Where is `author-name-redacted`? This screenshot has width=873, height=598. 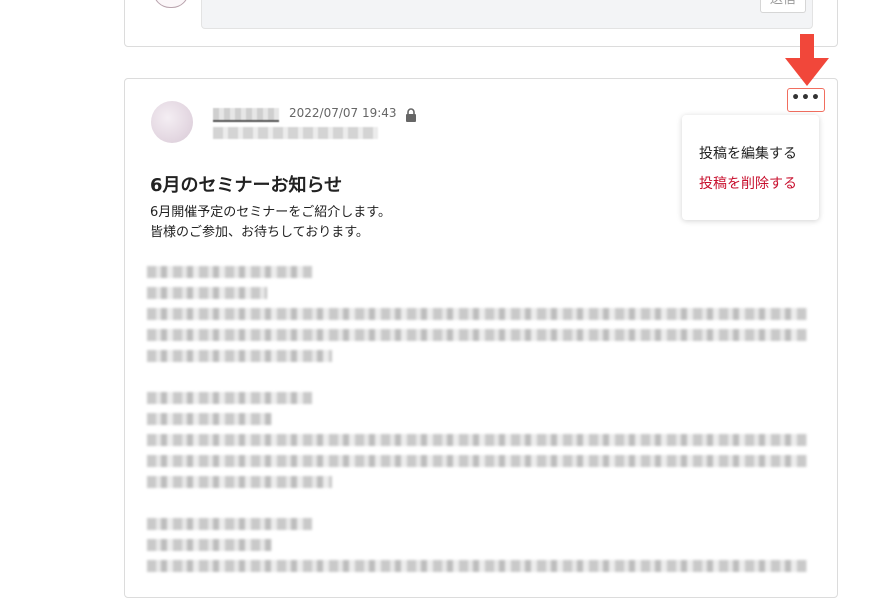 author-name-redacted is located at coordinates (246, 115).